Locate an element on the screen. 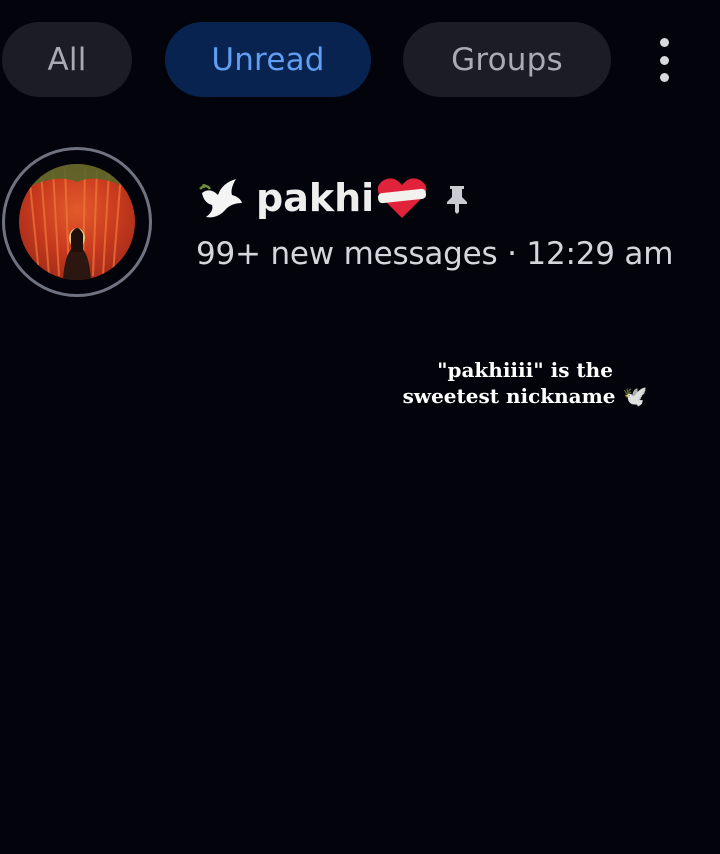 This screenshot has width=720, height=854. chat-preview-text: 99+ new messages · 12:29 am is located at coordinates (435, 254).